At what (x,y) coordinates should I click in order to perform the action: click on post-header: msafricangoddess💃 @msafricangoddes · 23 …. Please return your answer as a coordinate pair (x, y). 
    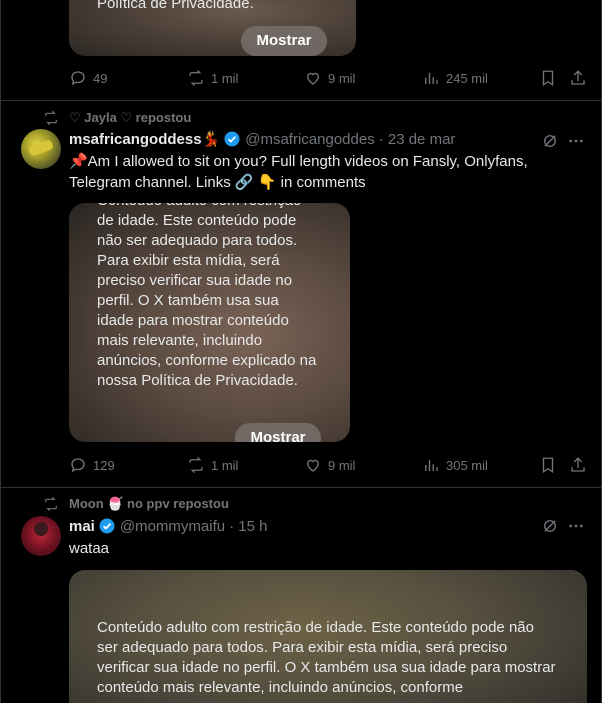
    Looking at the image, I should click on (262, 139).